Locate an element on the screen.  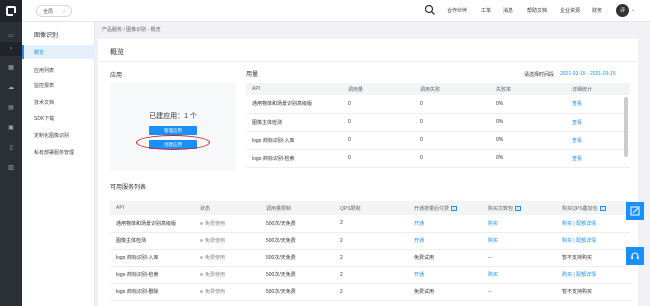
side-menu-title: 图像识别 is located at coordinates (46, 36).